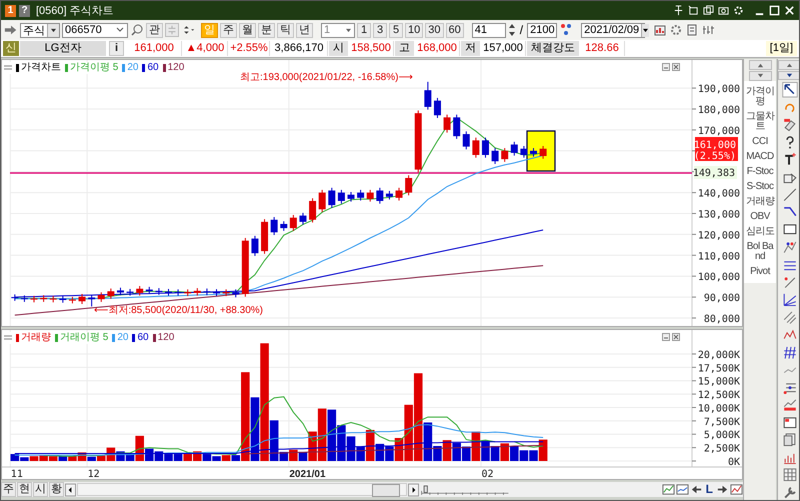 The image size is (800, 501). I want to click on low-price-note: ⟵최저:85,500(2020/11/30, +88.30%), so click(178, 310).